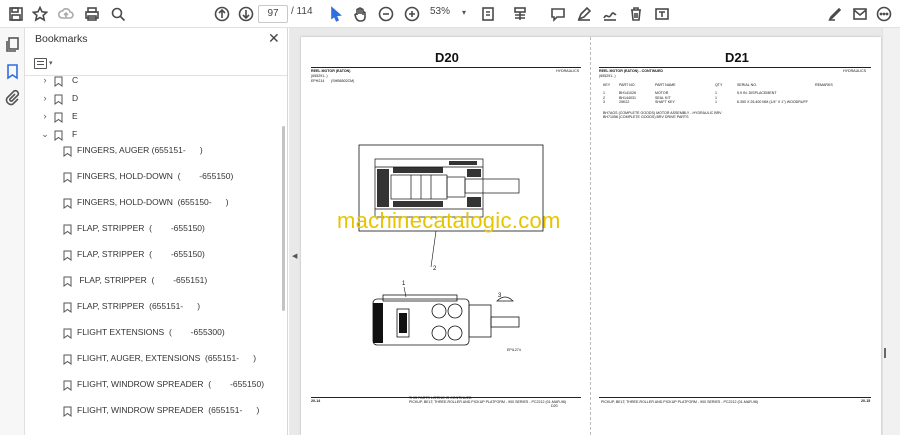 The width and height of the screenshot is (900, 435). What do you see at coordinates (66, 14) in the screenshot?
I see `cloud-upload-icon` at bounding box center [66, 14].